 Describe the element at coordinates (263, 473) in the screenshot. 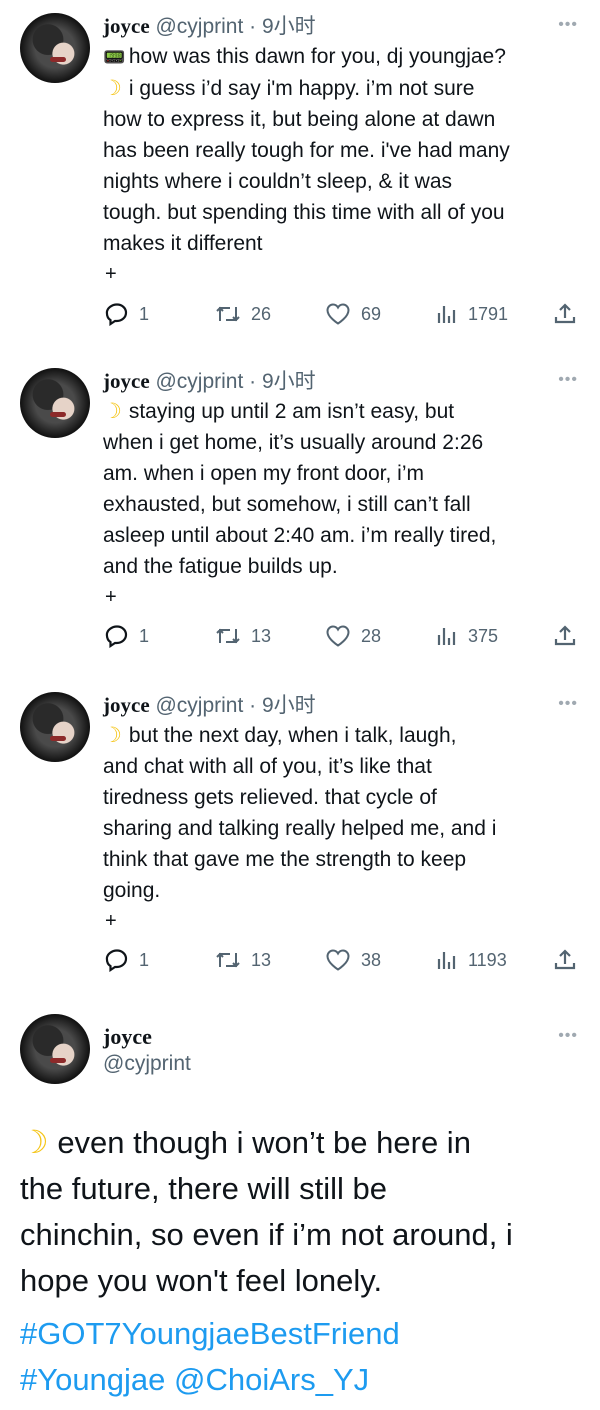

I see `text-line: am. when i open my front door, i’m` at that location.